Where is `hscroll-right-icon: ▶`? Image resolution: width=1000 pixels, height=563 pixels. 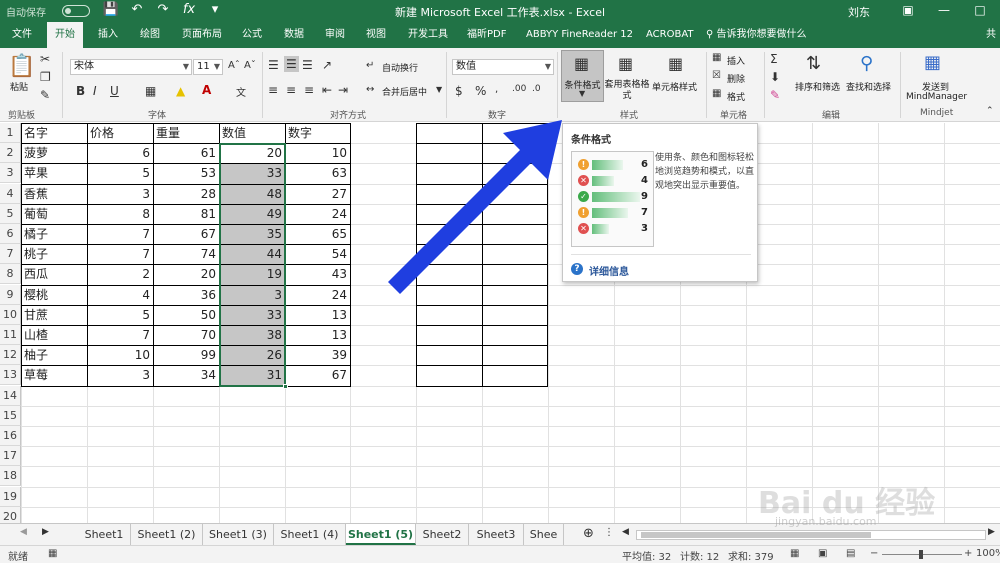 hscroll-right-icon: ▶ is located at coordinates (991, 532).